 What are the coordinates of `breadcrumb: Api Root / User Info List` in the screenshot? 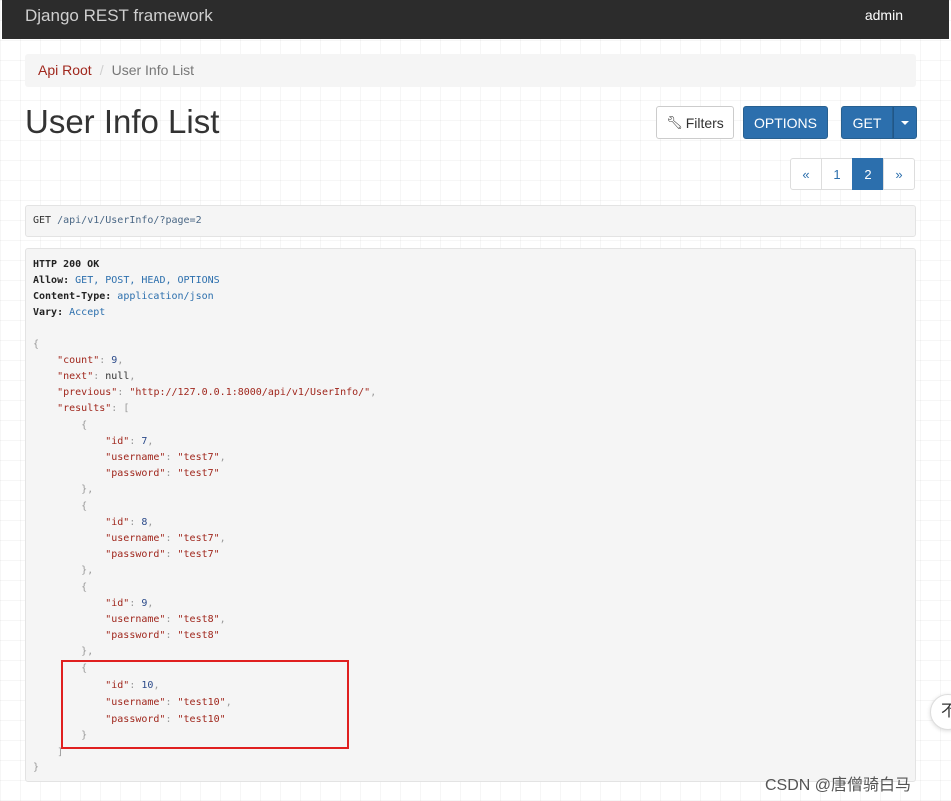 It's located at (470, 70).